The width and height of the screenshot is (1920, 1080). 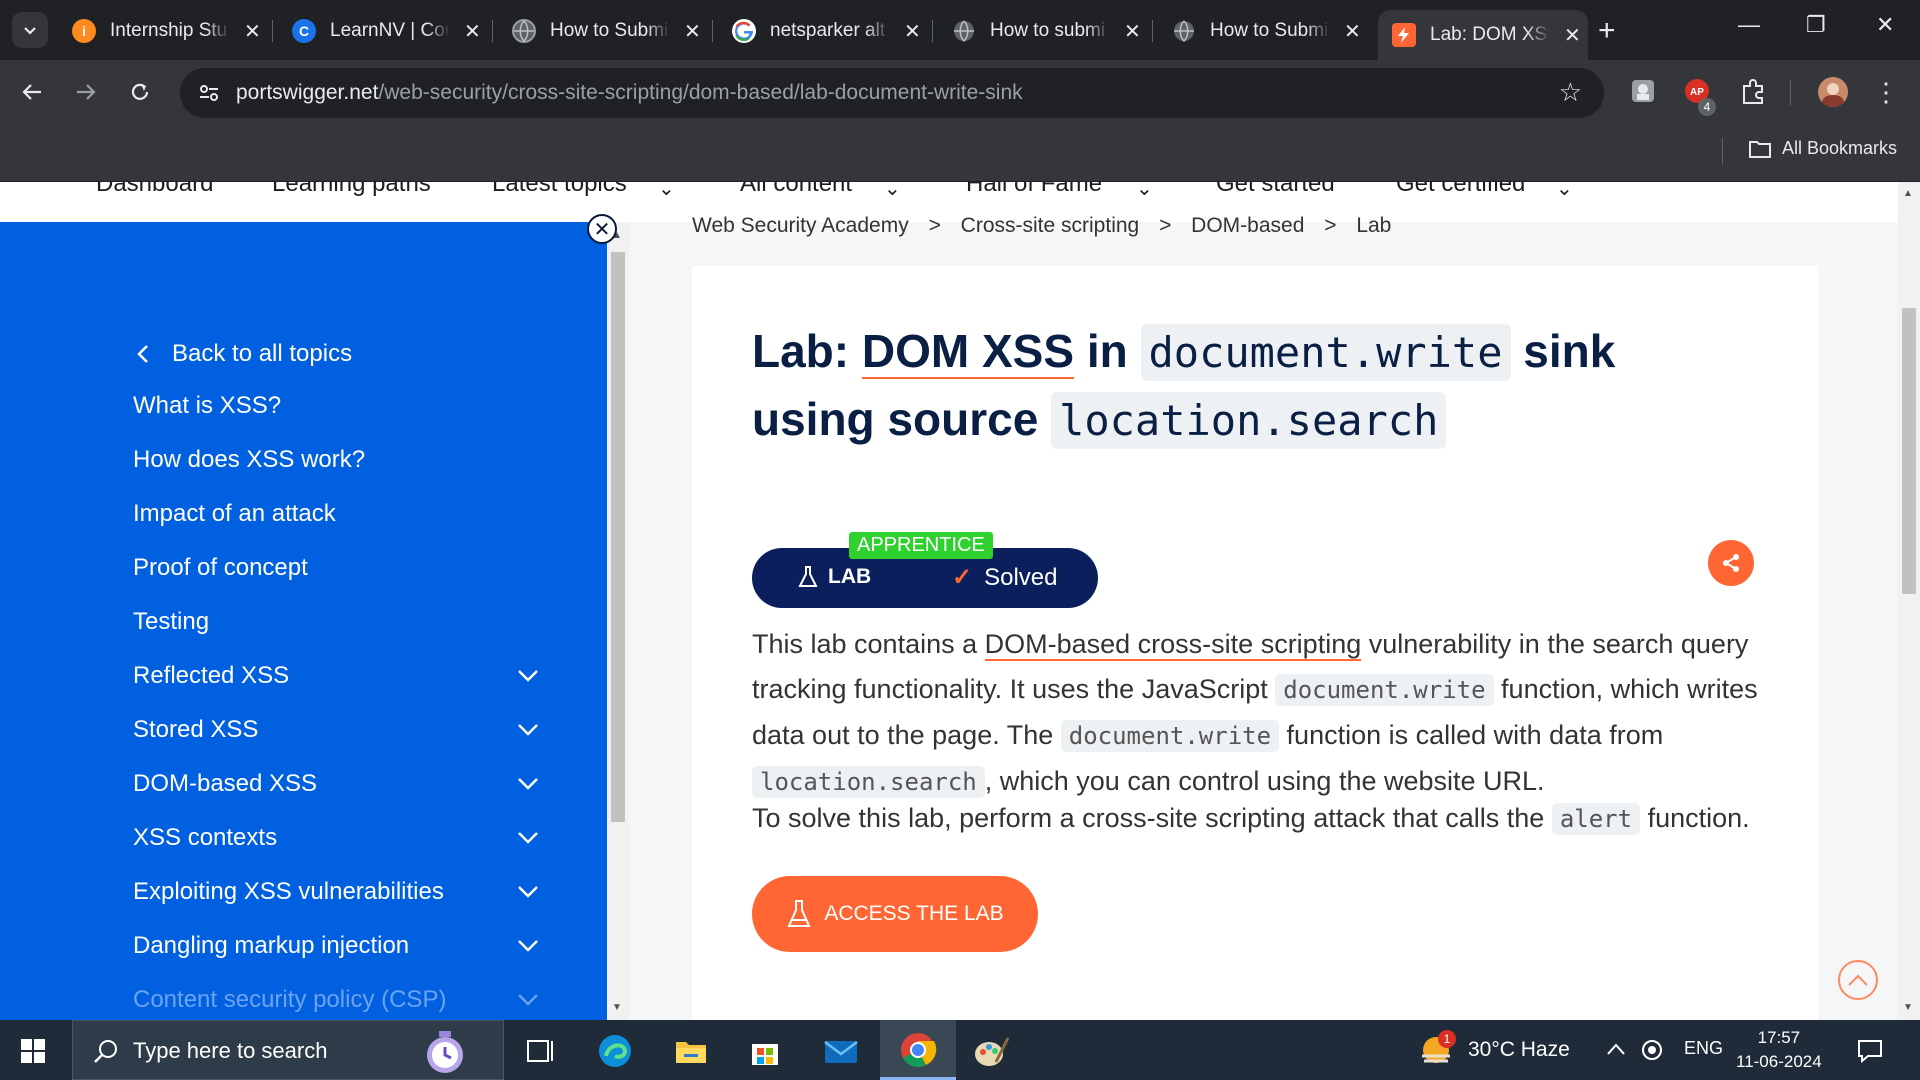 I want to click on minimize-button: —, so click(x=1749, y=25).